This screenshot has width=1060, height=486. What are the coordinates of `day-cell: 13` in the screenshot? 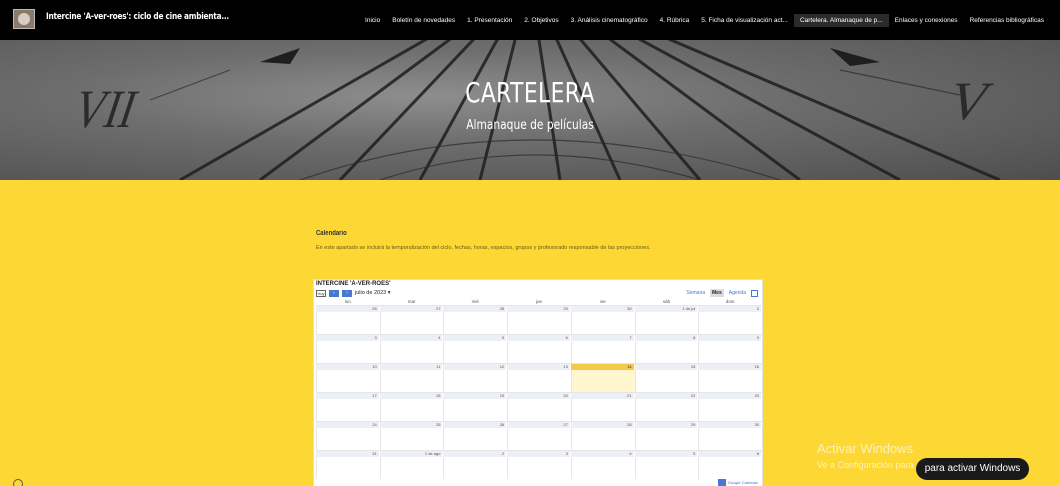 It's located at (539, 377).